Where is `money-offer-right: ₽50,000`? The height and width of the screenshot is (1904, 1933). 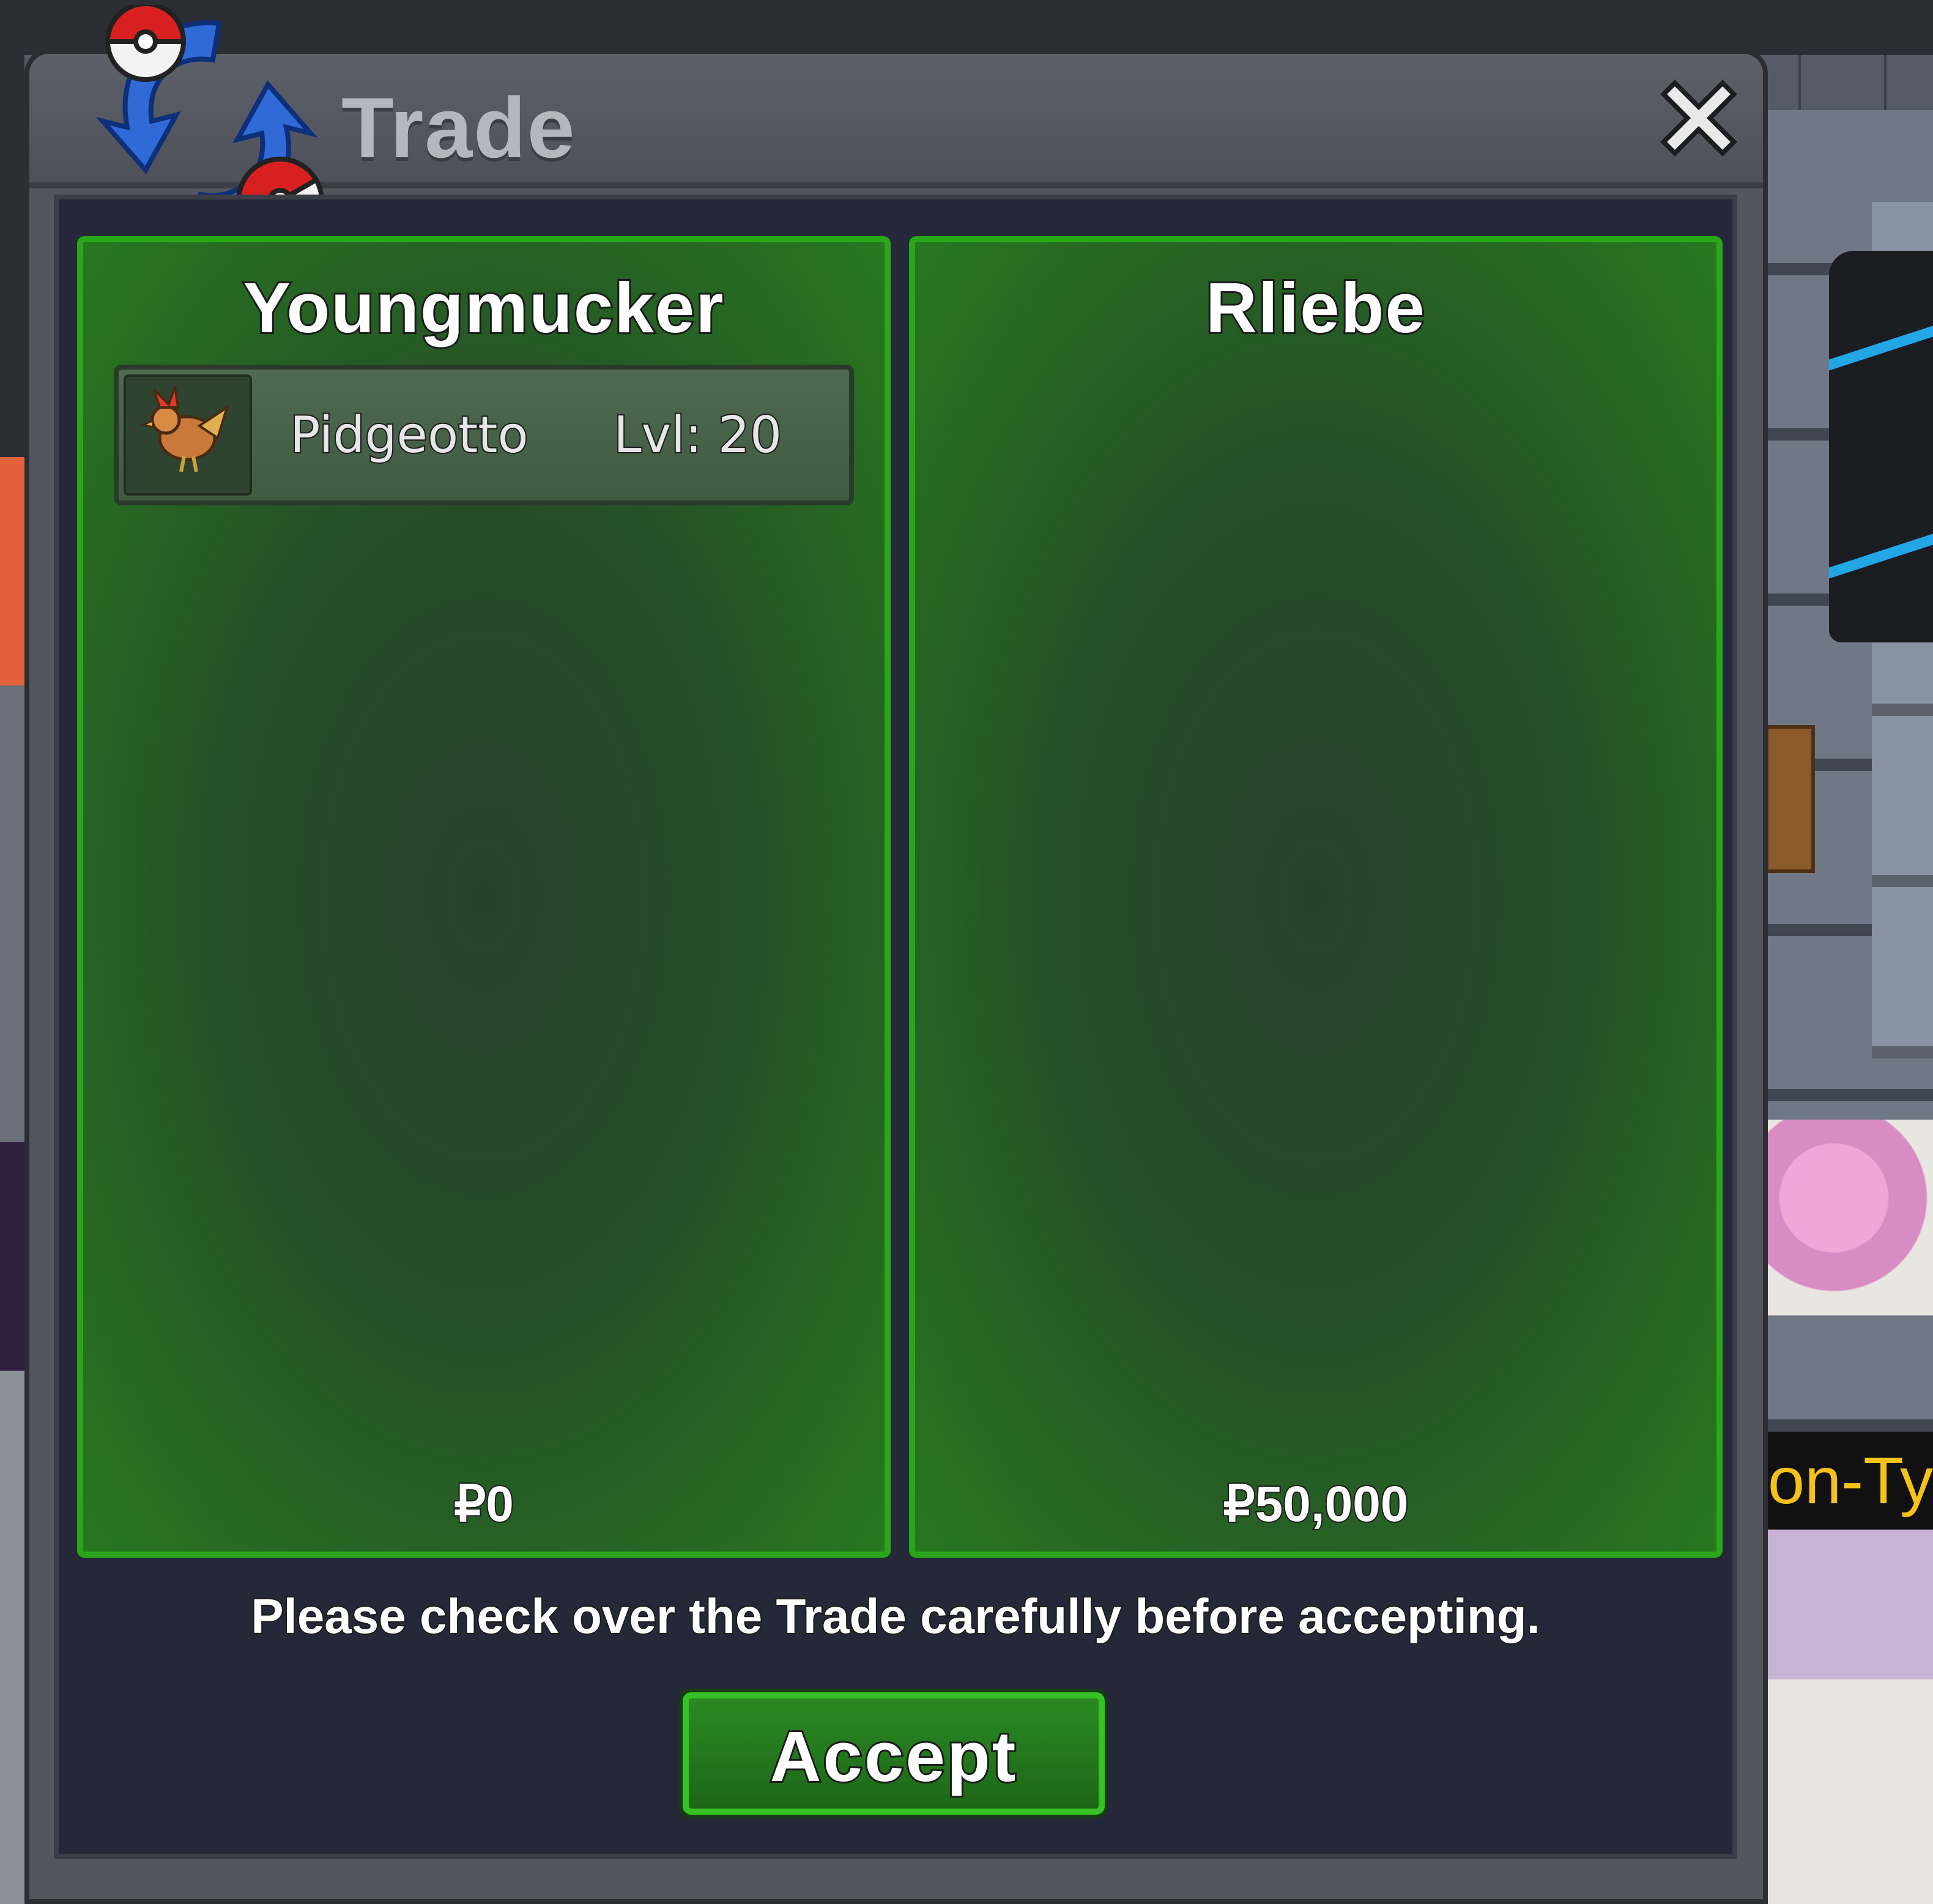
money-offer-right: ₽50,000 is located at coordinates (1316, 1504).